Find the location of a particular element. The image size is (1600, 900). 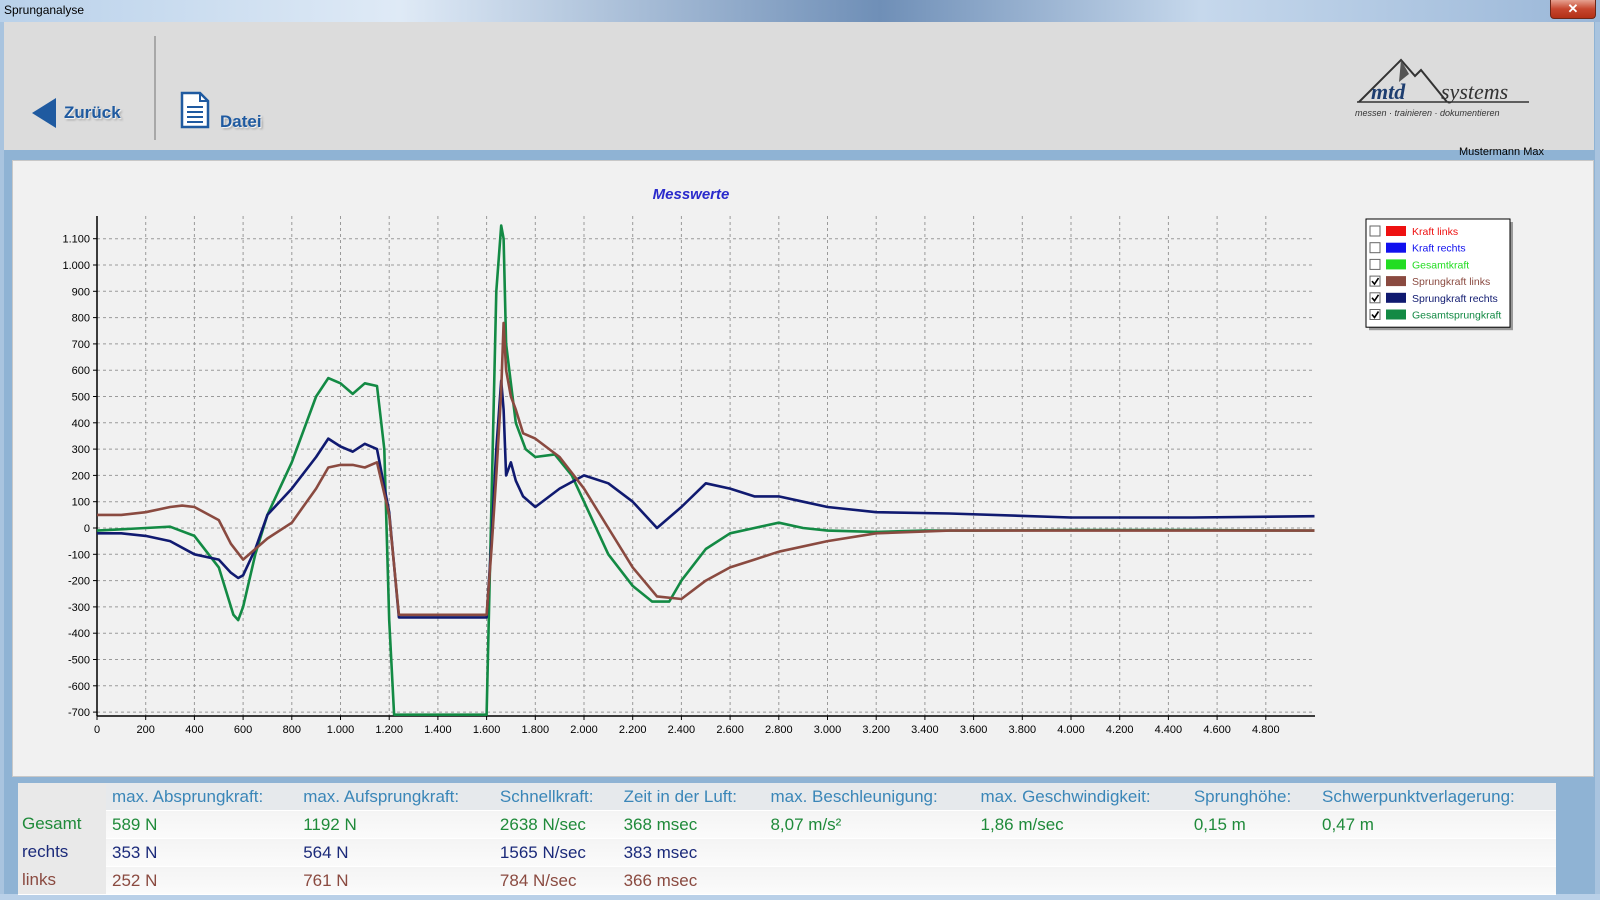

x-tick-label: 200 is located at coordinates (146, 730).